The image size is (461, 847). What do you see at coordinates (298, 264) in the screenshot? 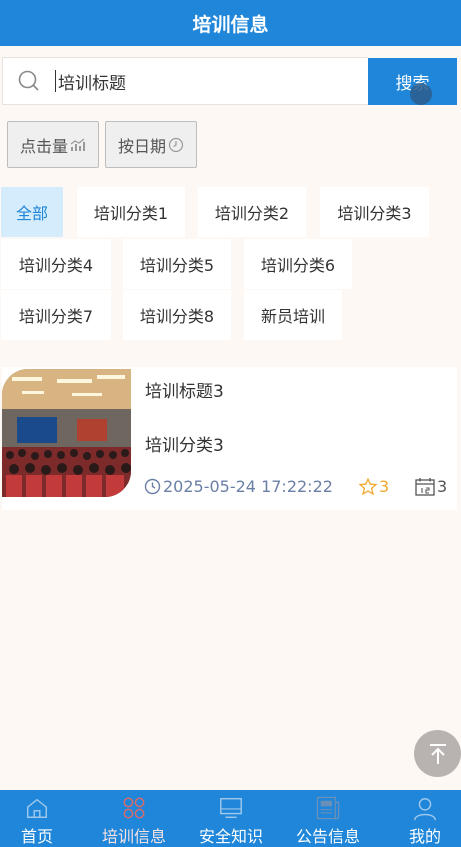
I see `category-6: 培训分类6` at bounding box center [298, 264].